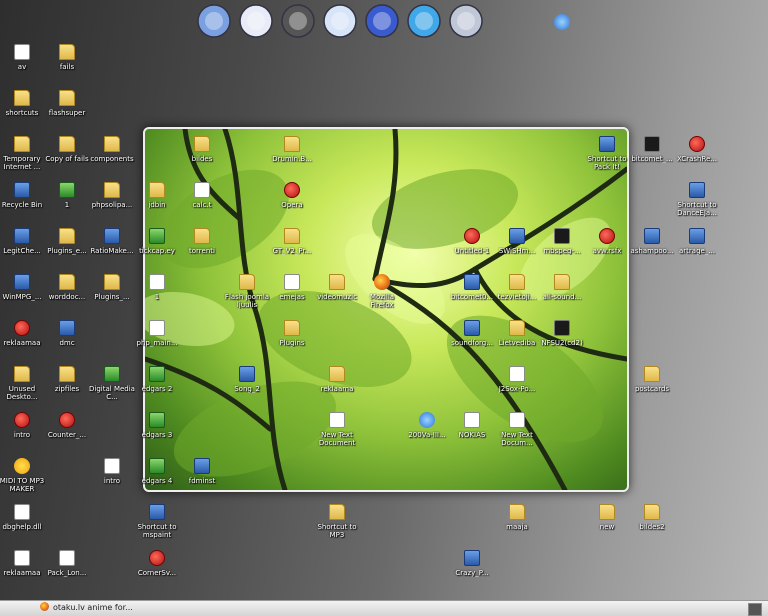 This screenshot has width=768, height=616. I want to click on desktop-icon, so click(562, 23).